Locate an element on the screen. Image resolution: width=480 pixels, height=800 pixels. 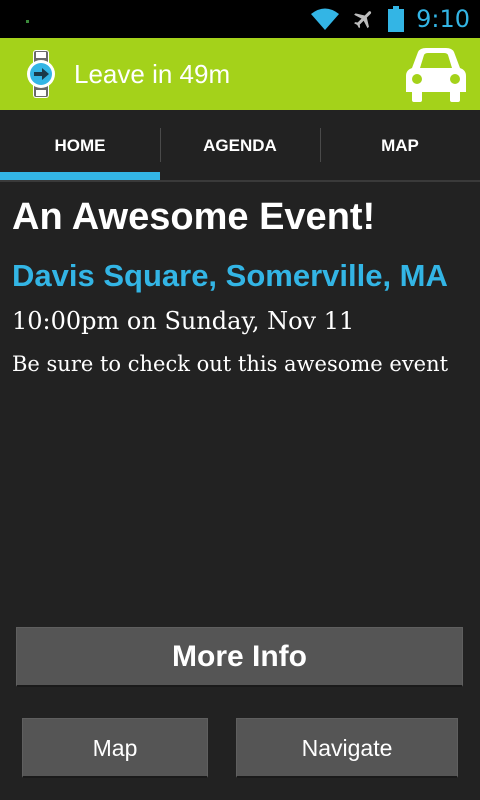
notification-dot-icon is located at coordinates (27, 21).